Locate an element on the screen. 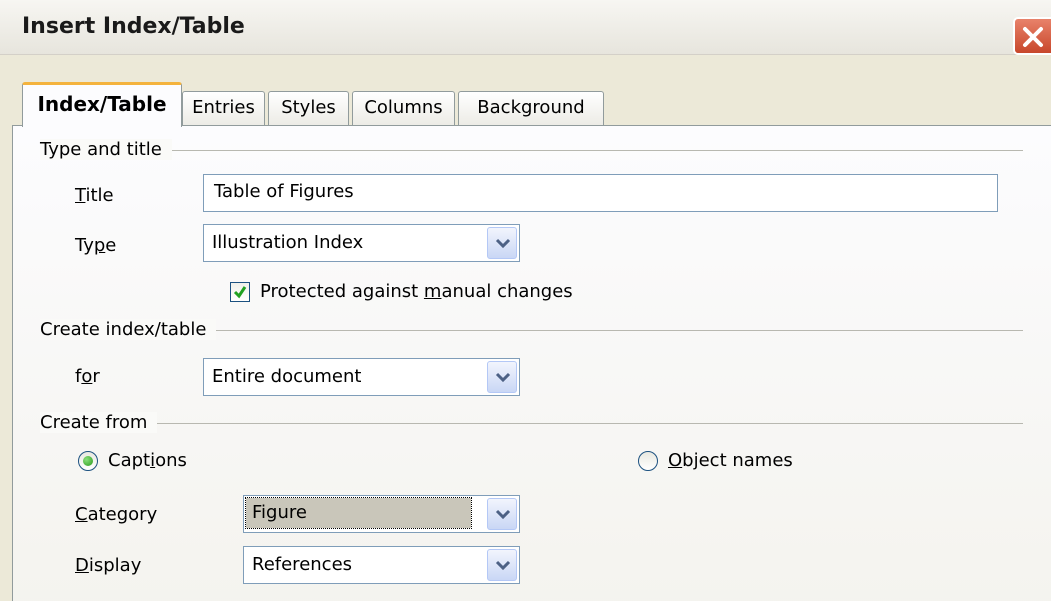 The height and width of the screenshot is (601, 1051). display-dropdown-button is located at coordinates (502, 565).